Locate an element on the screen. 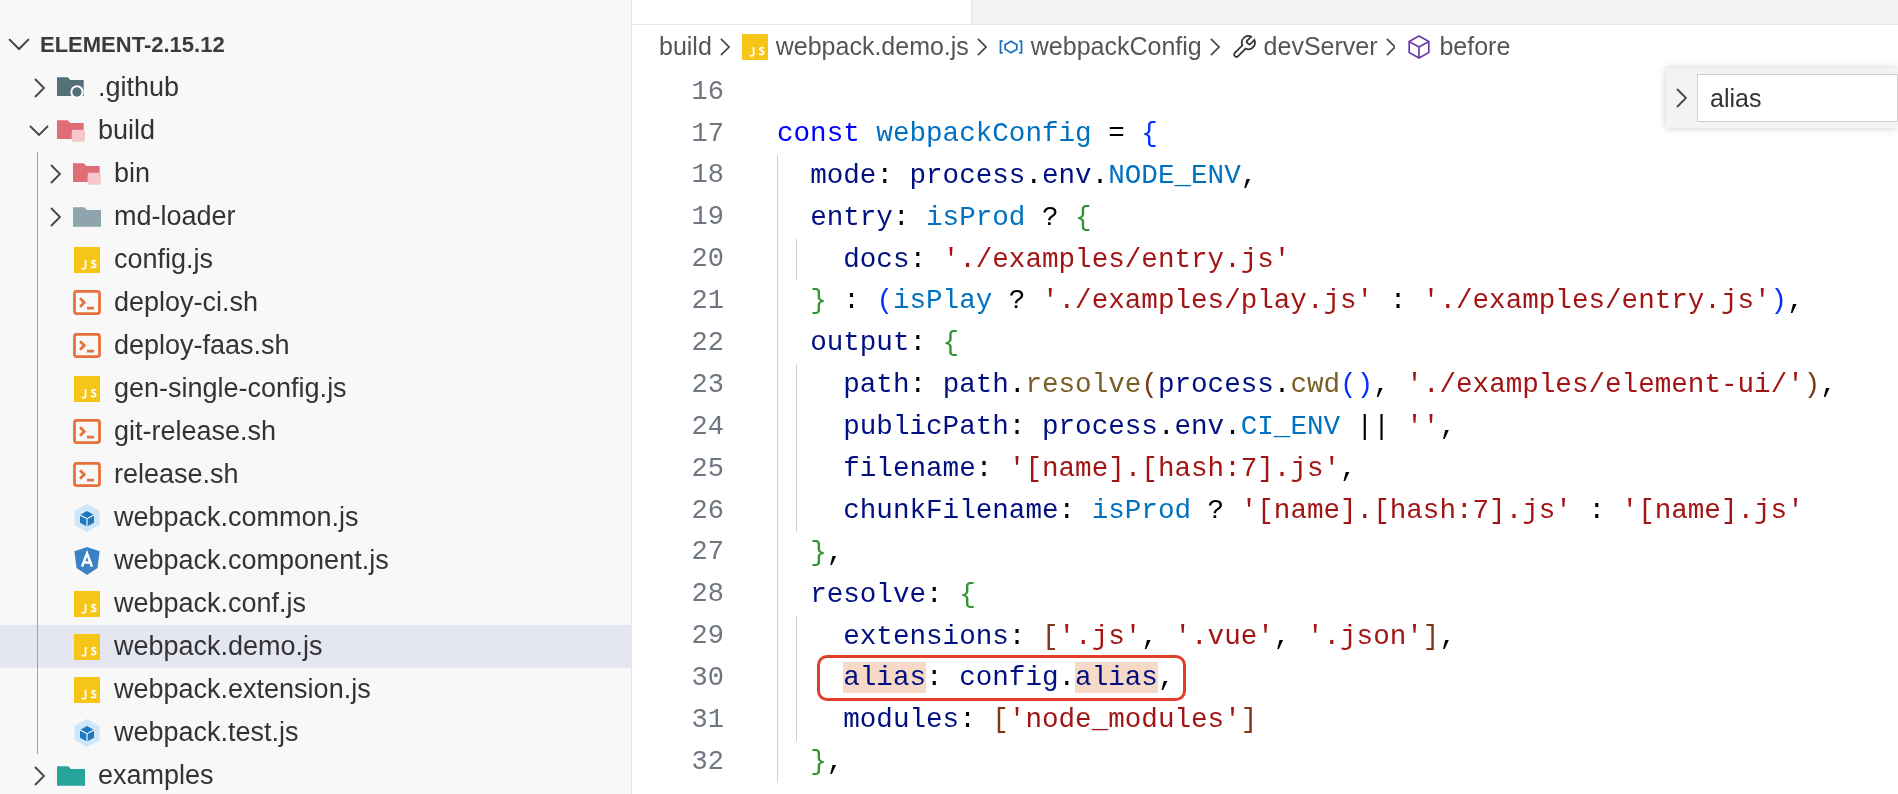 The image size is (1898, 794). code-line: docs: './examples/entry.js' is located at coordinates (1066, 259).